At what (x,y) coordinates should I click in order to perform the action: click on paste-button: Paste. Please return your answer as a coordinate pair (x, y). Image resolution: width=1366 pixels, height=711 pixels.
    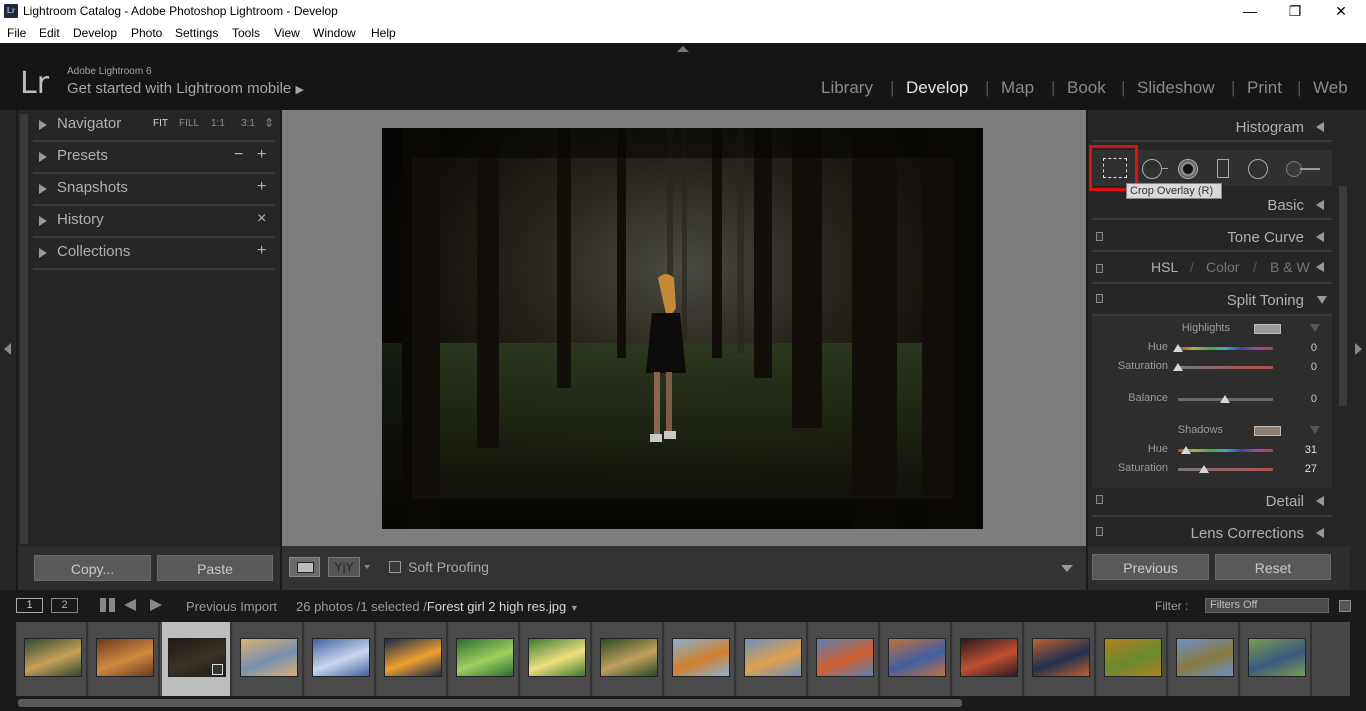
    Looking at the image, I should click on (215, 568).